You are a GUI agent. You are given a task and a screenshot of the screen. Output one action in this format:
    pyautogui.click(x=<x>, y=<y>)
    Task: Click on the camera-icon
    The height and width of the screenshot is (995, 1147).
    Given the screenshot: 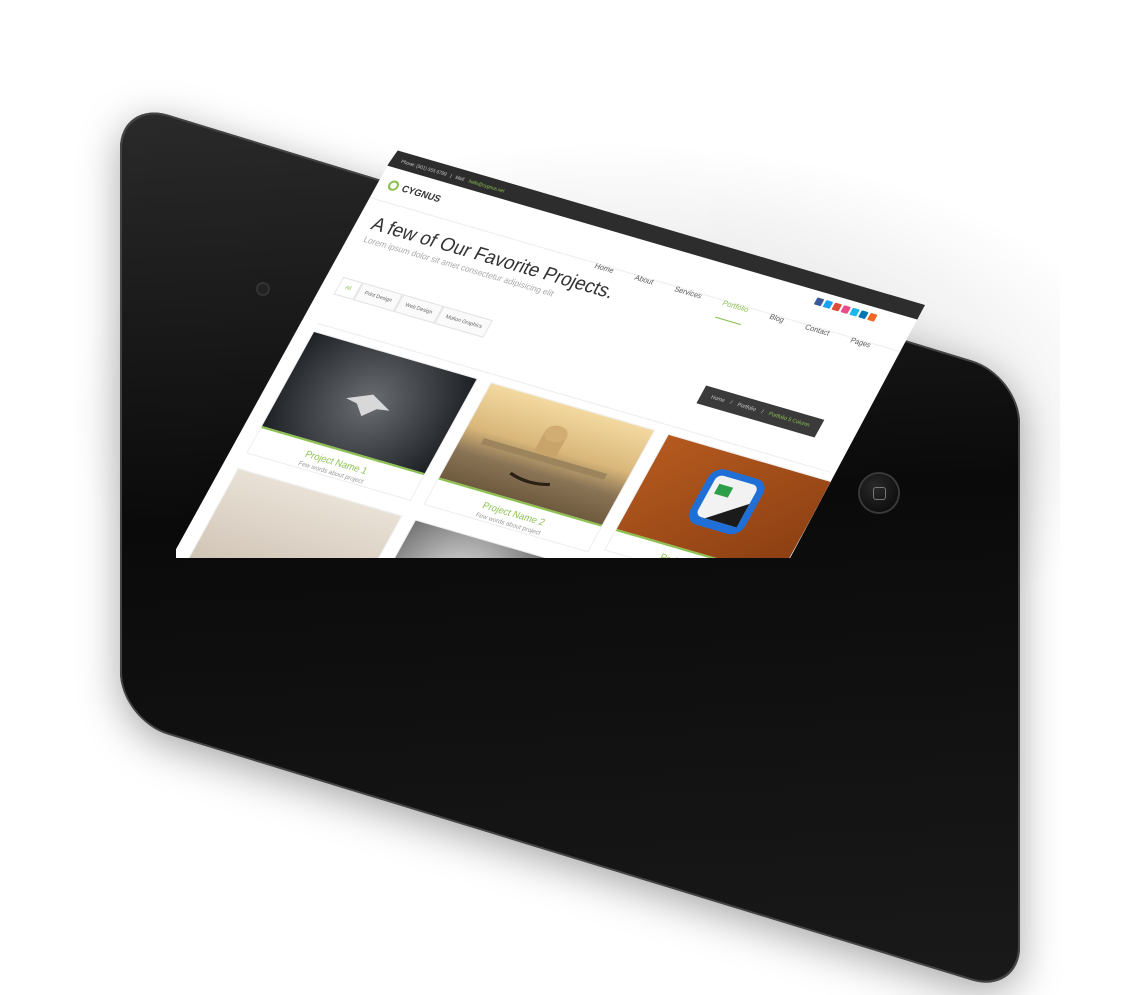 What is the action you would take?
    pyautogui.click(x=263, y=289)
    